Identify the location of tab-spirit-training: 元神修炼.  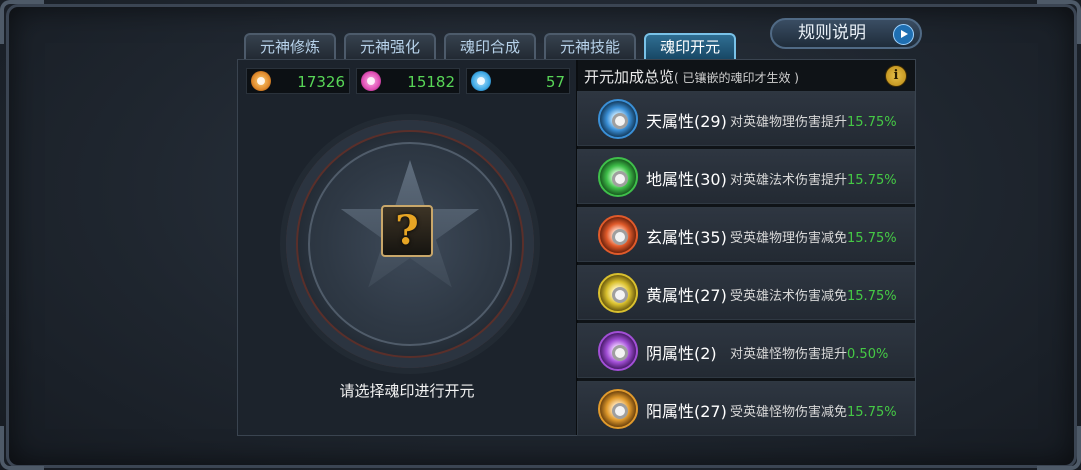
(290, 46).